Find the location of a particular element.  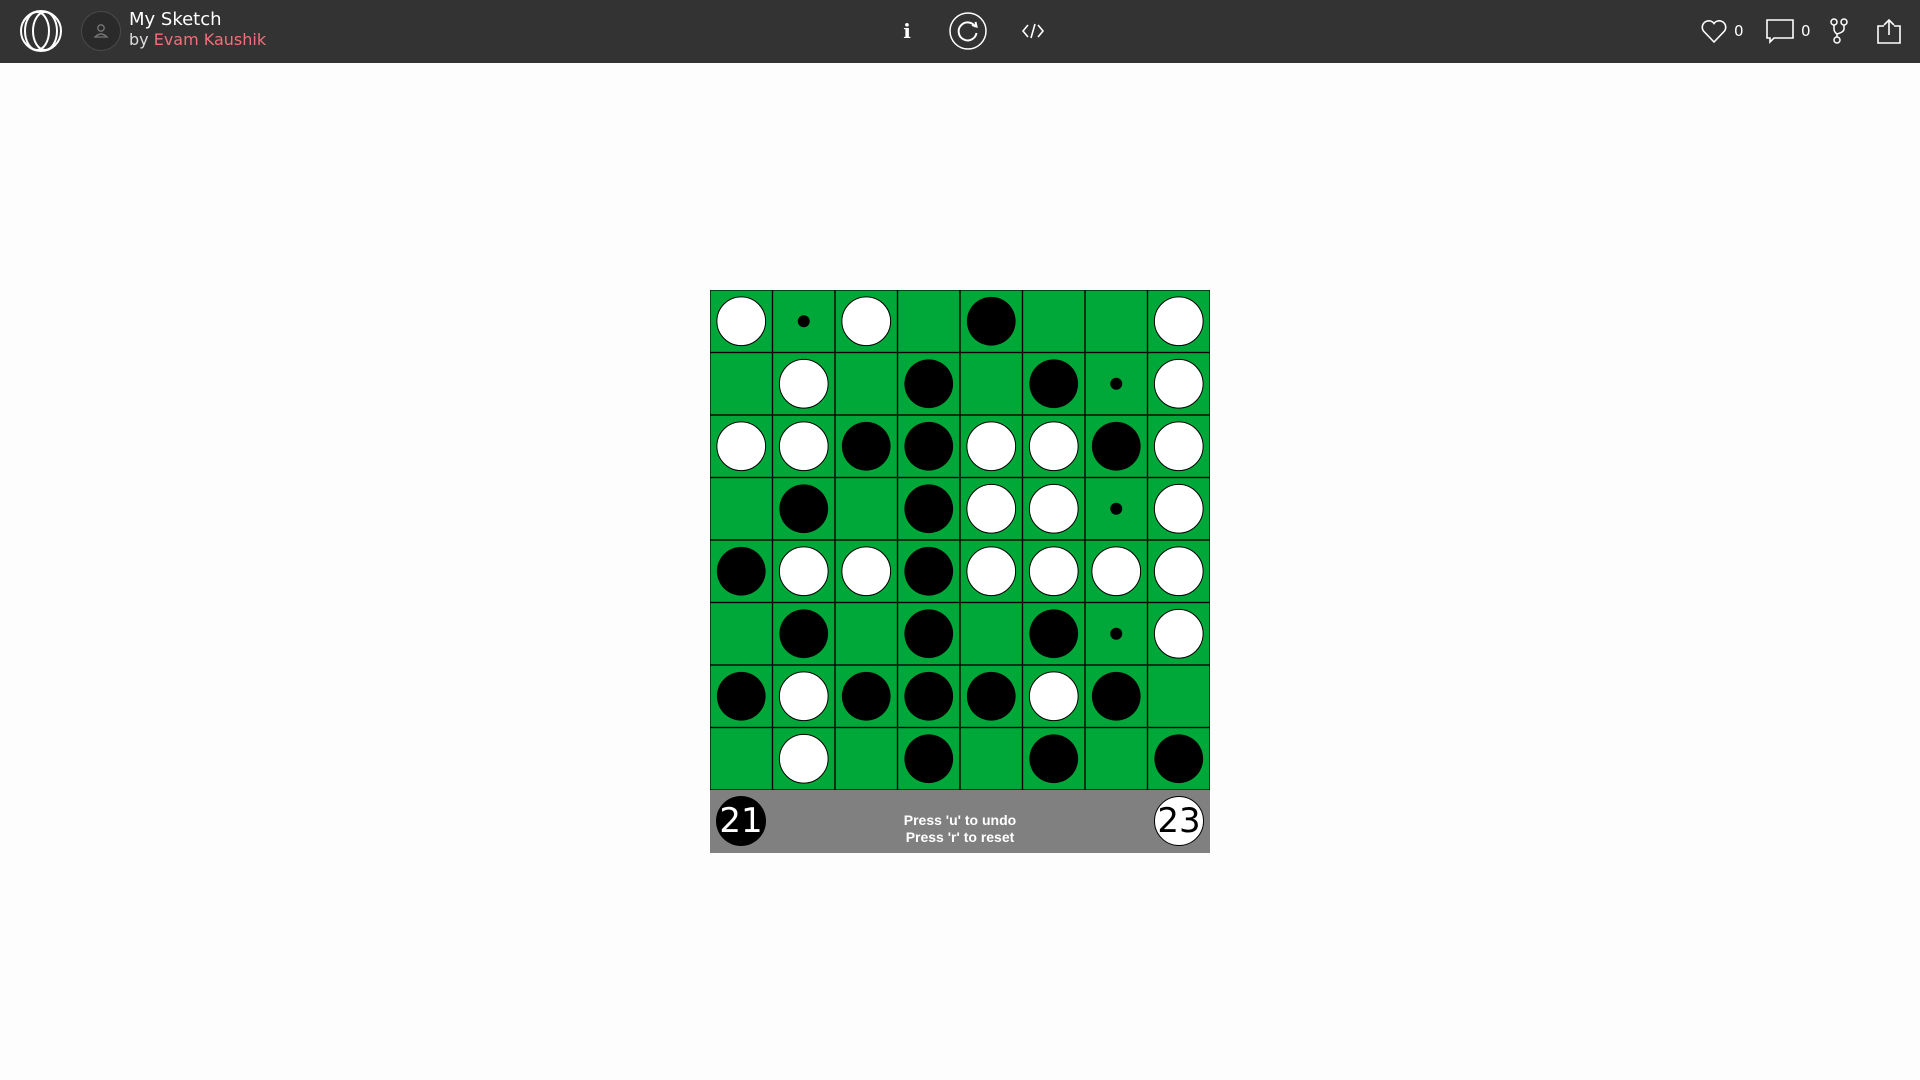

fork-button is located at coordinates (1839, 31).